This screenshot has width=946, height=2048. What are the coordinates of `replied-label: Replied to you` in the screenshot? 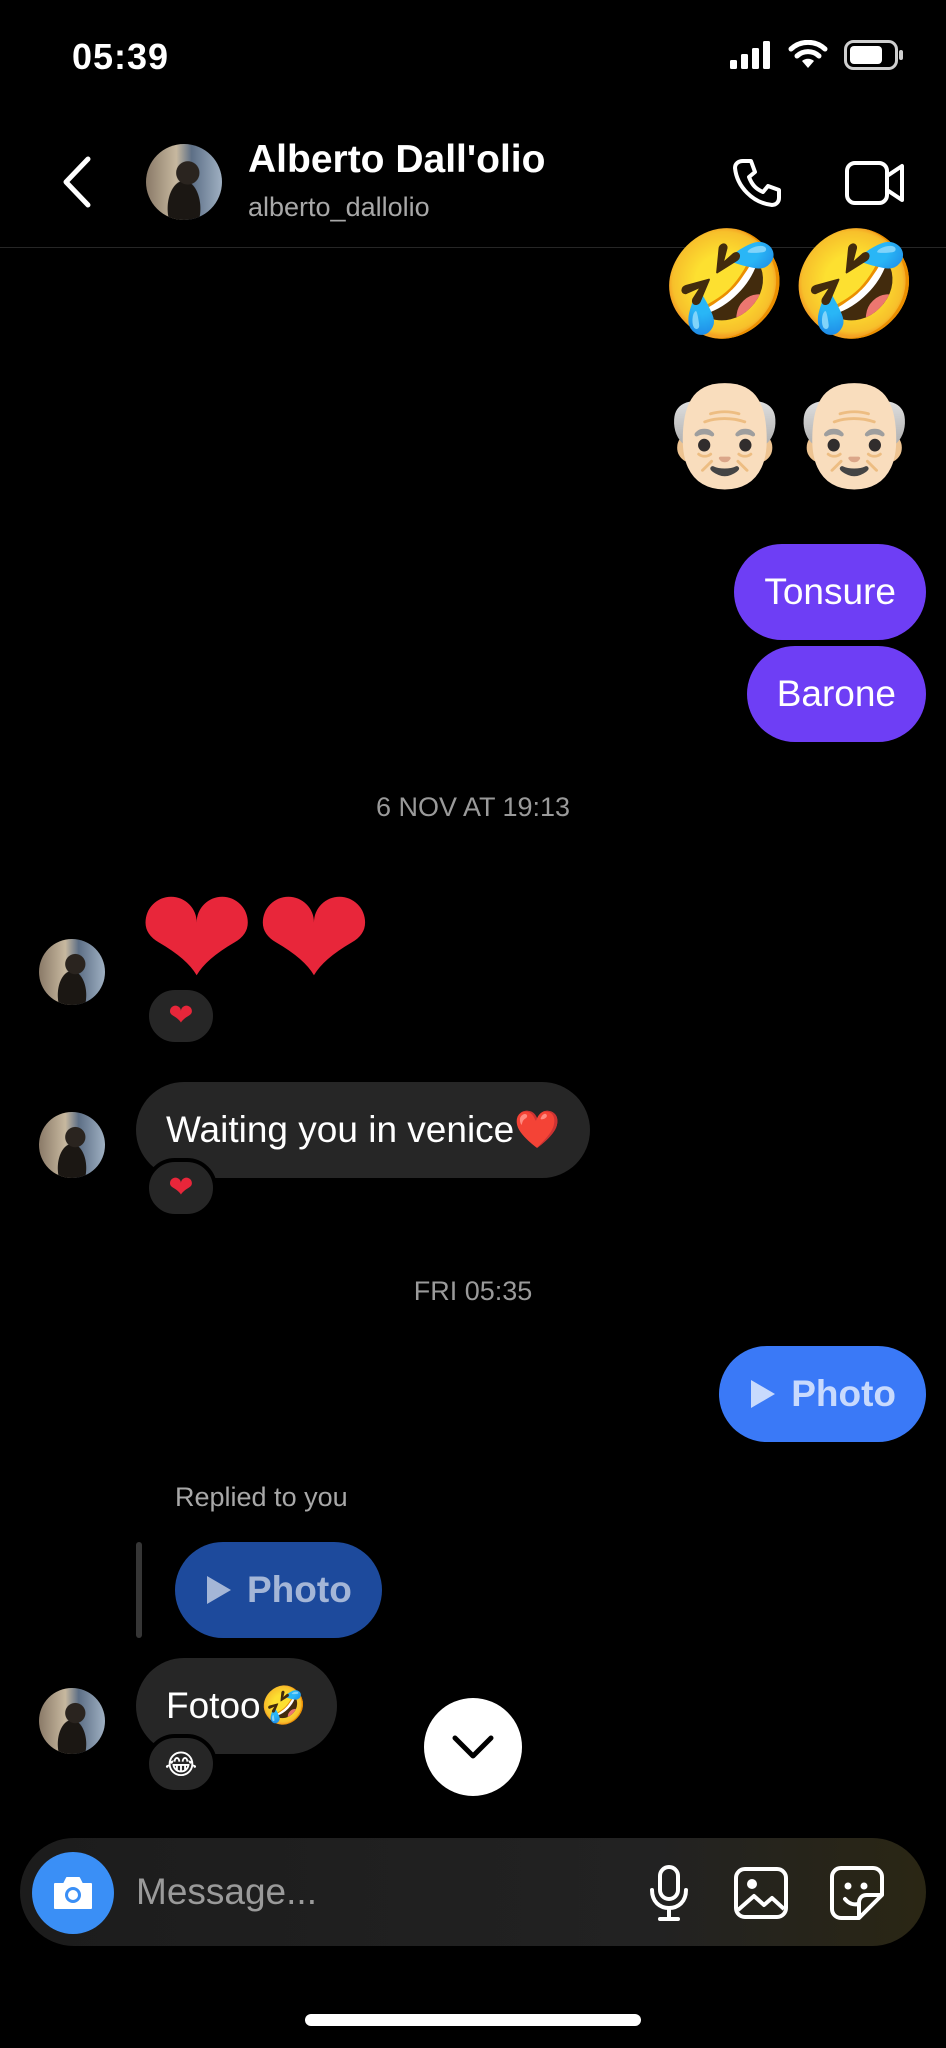 It's located at (261, 1497).